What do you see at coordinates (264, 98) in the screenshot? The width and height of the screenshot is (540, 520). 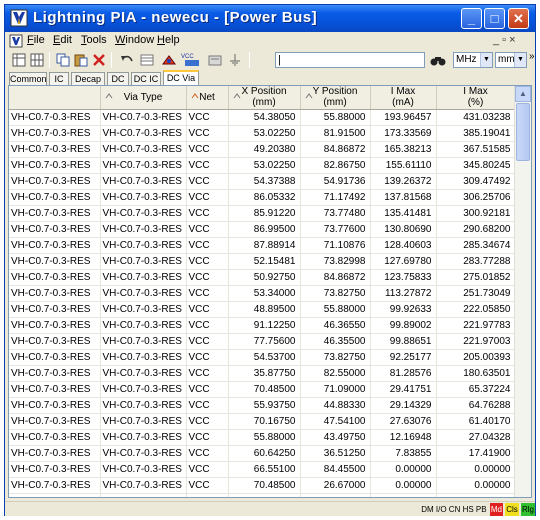 I see `column-header-x-position: X Position (mm)` at bounding box center [264, 98].